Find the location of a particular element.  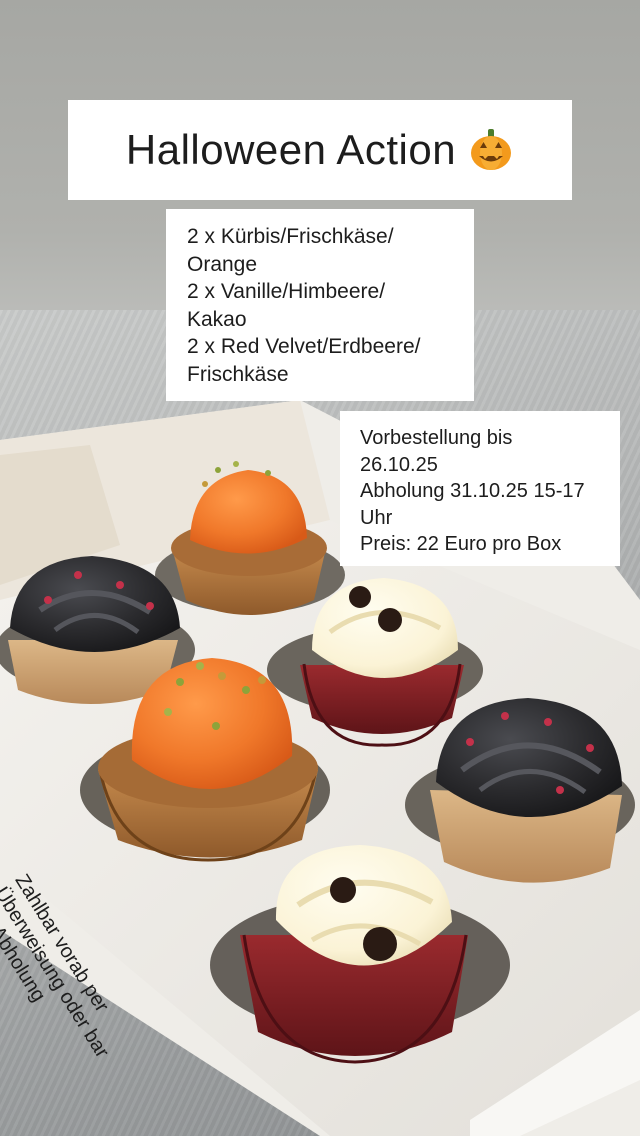

pickup-info: Abholung 31.10.25 15-17 is located at coordinates (472, 491).